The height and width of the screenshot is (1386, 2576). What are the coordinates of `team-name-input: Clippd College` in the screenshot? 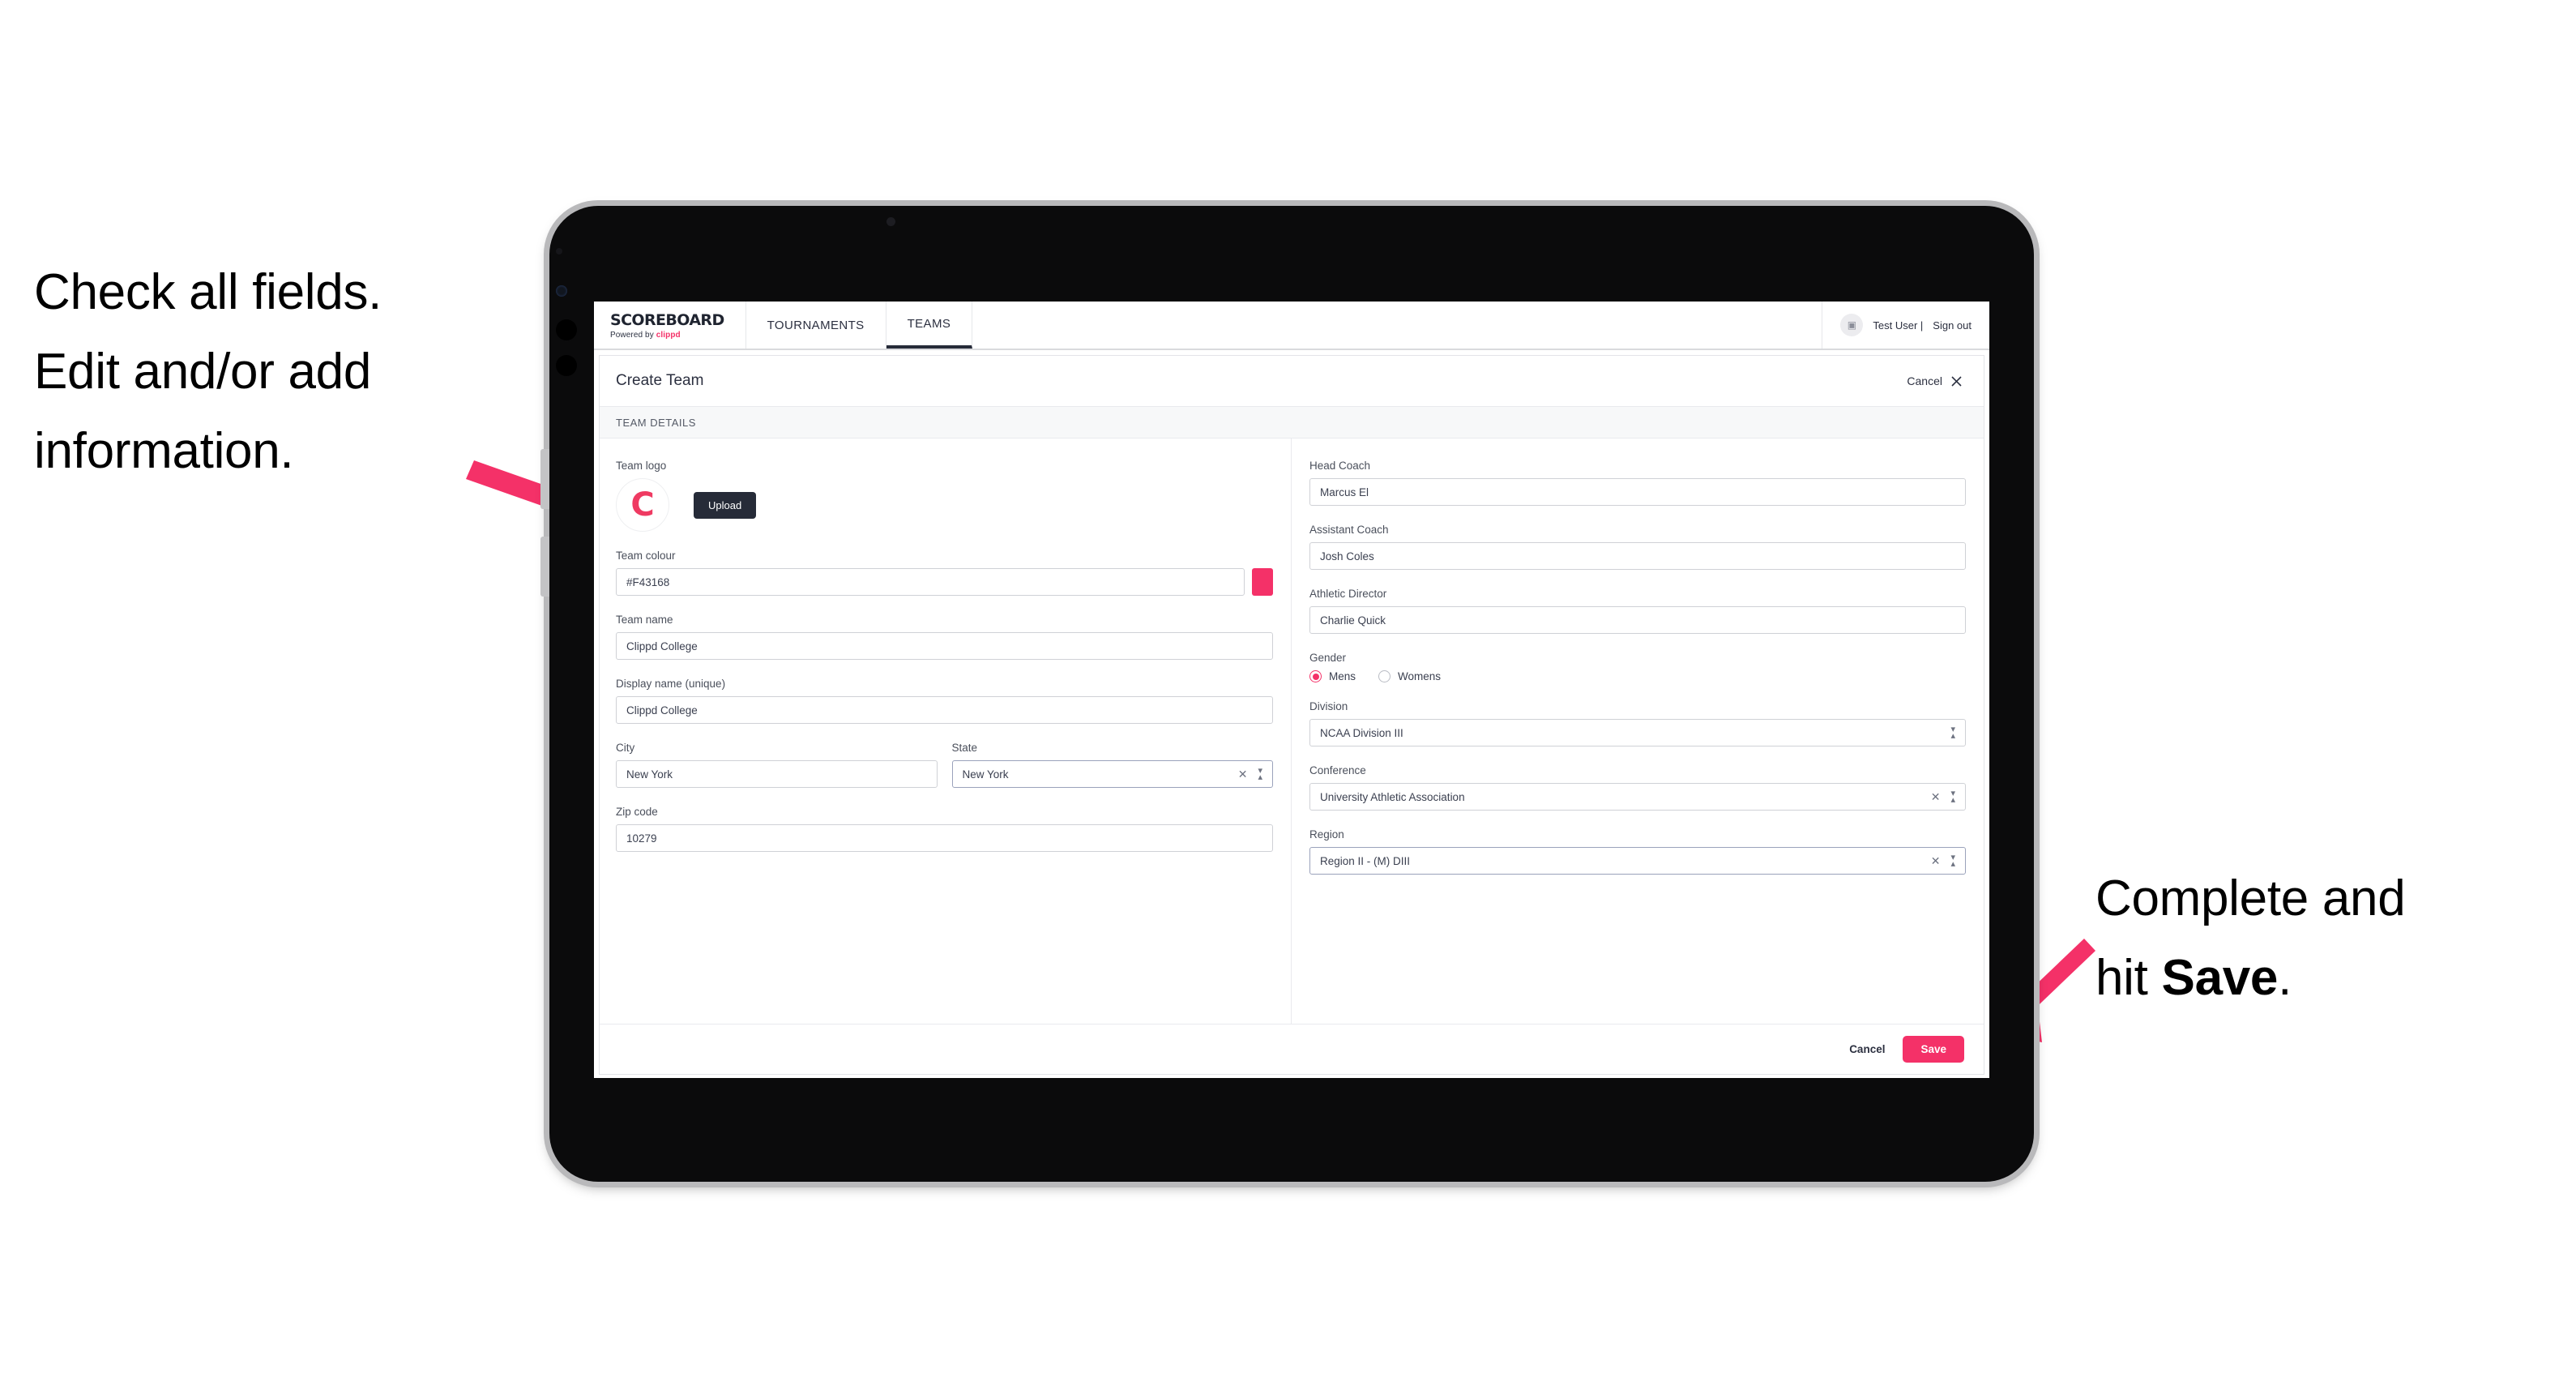 It's located at (944, 646).